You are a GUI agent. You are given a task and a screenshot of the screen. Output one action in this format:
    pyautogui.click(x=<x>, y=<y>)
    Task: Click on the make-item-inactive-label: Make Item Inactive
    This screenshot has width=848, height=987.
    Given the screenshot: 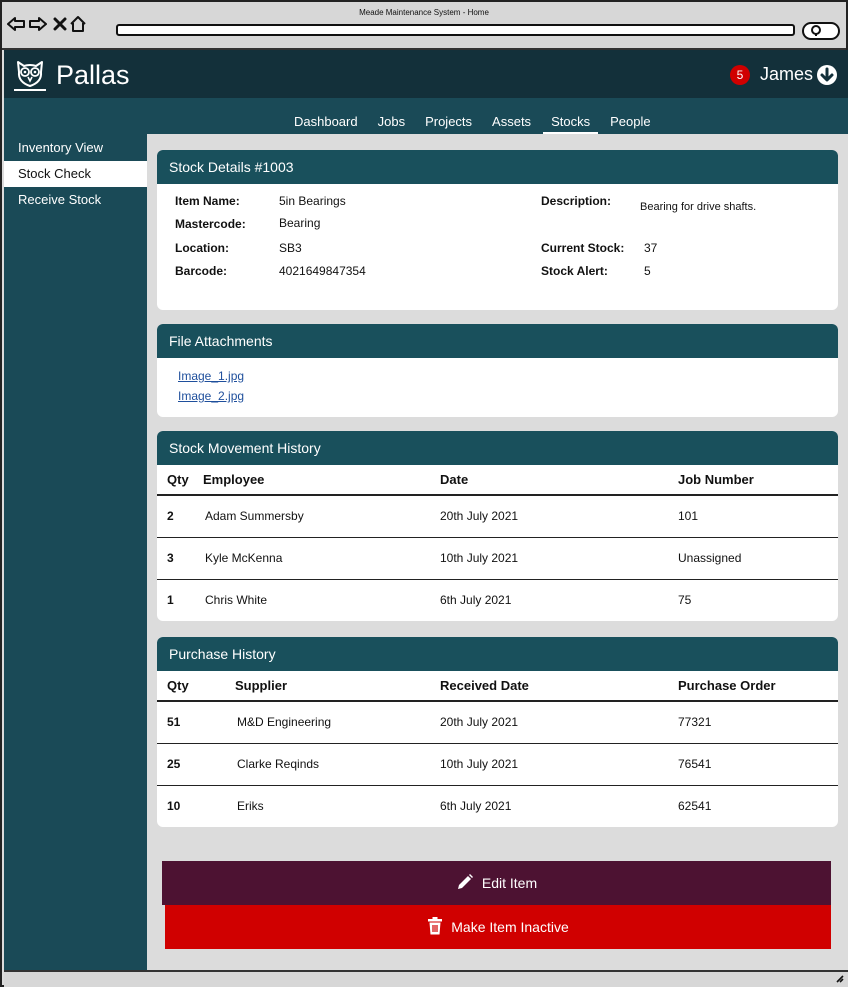 What is the action you would take?
    pyautogui.click(x=510, y=927)
    